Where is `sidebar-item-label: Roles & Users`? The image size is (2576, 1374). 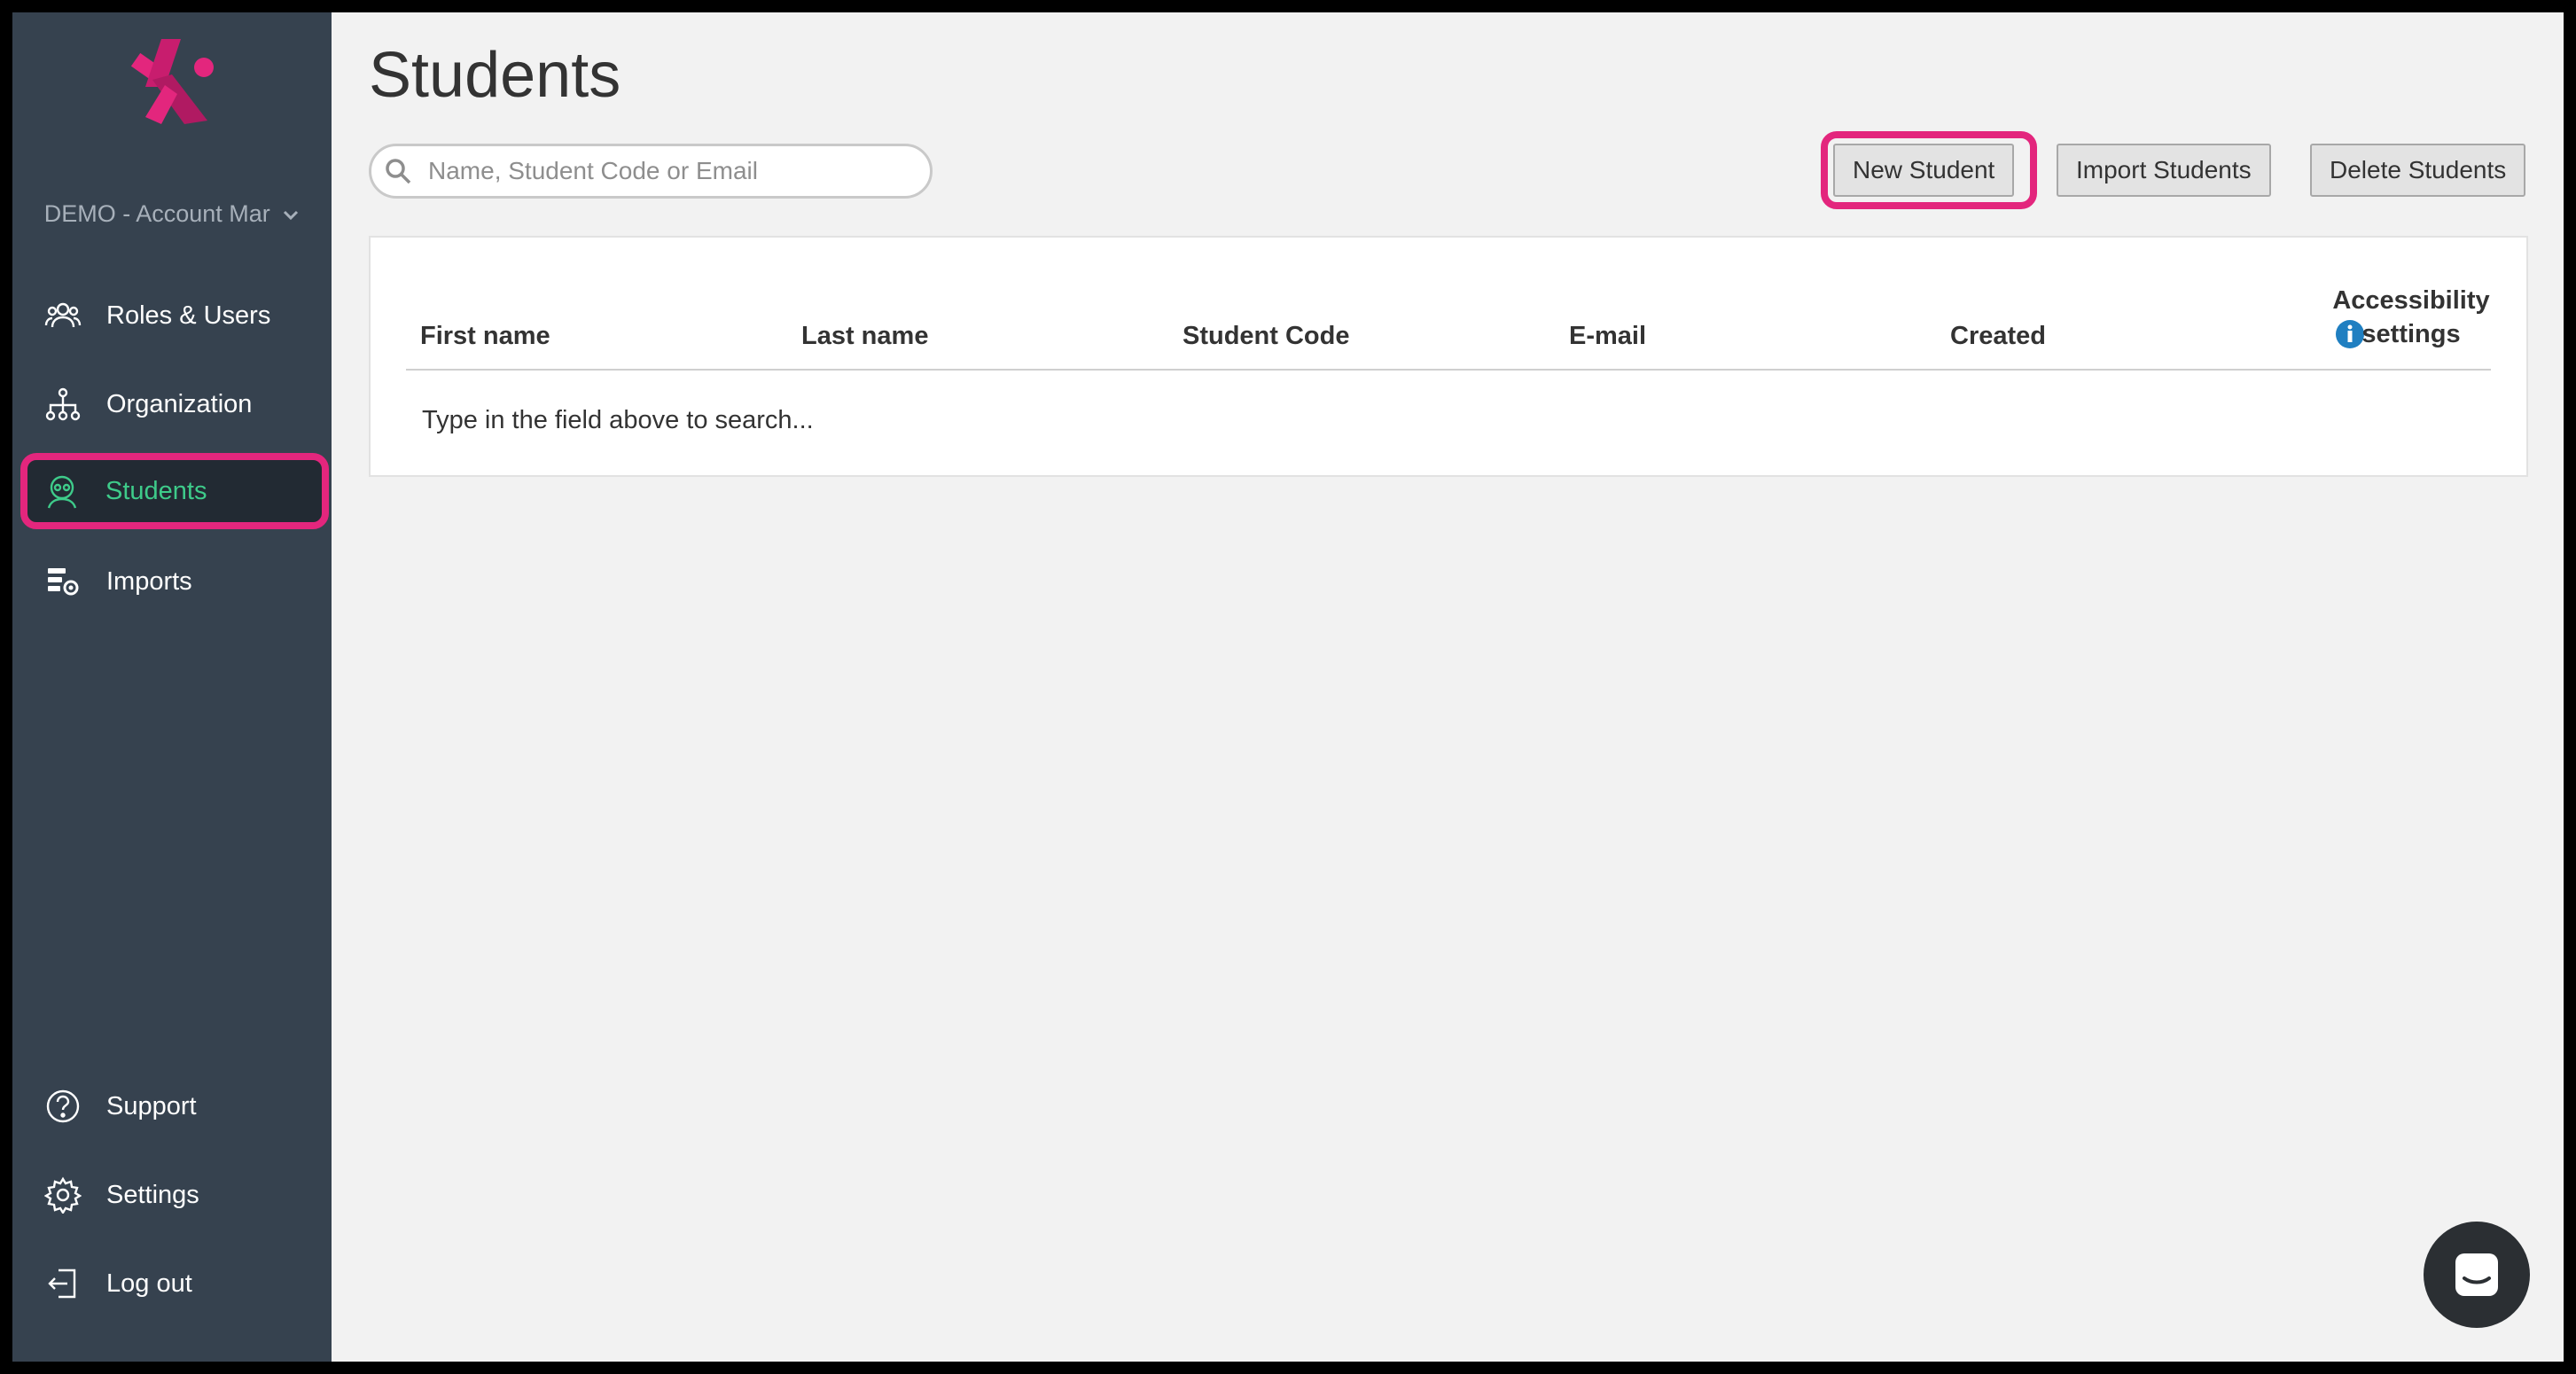 sidebar-item-label: Roles & Users is located at coordinates (188, 315).